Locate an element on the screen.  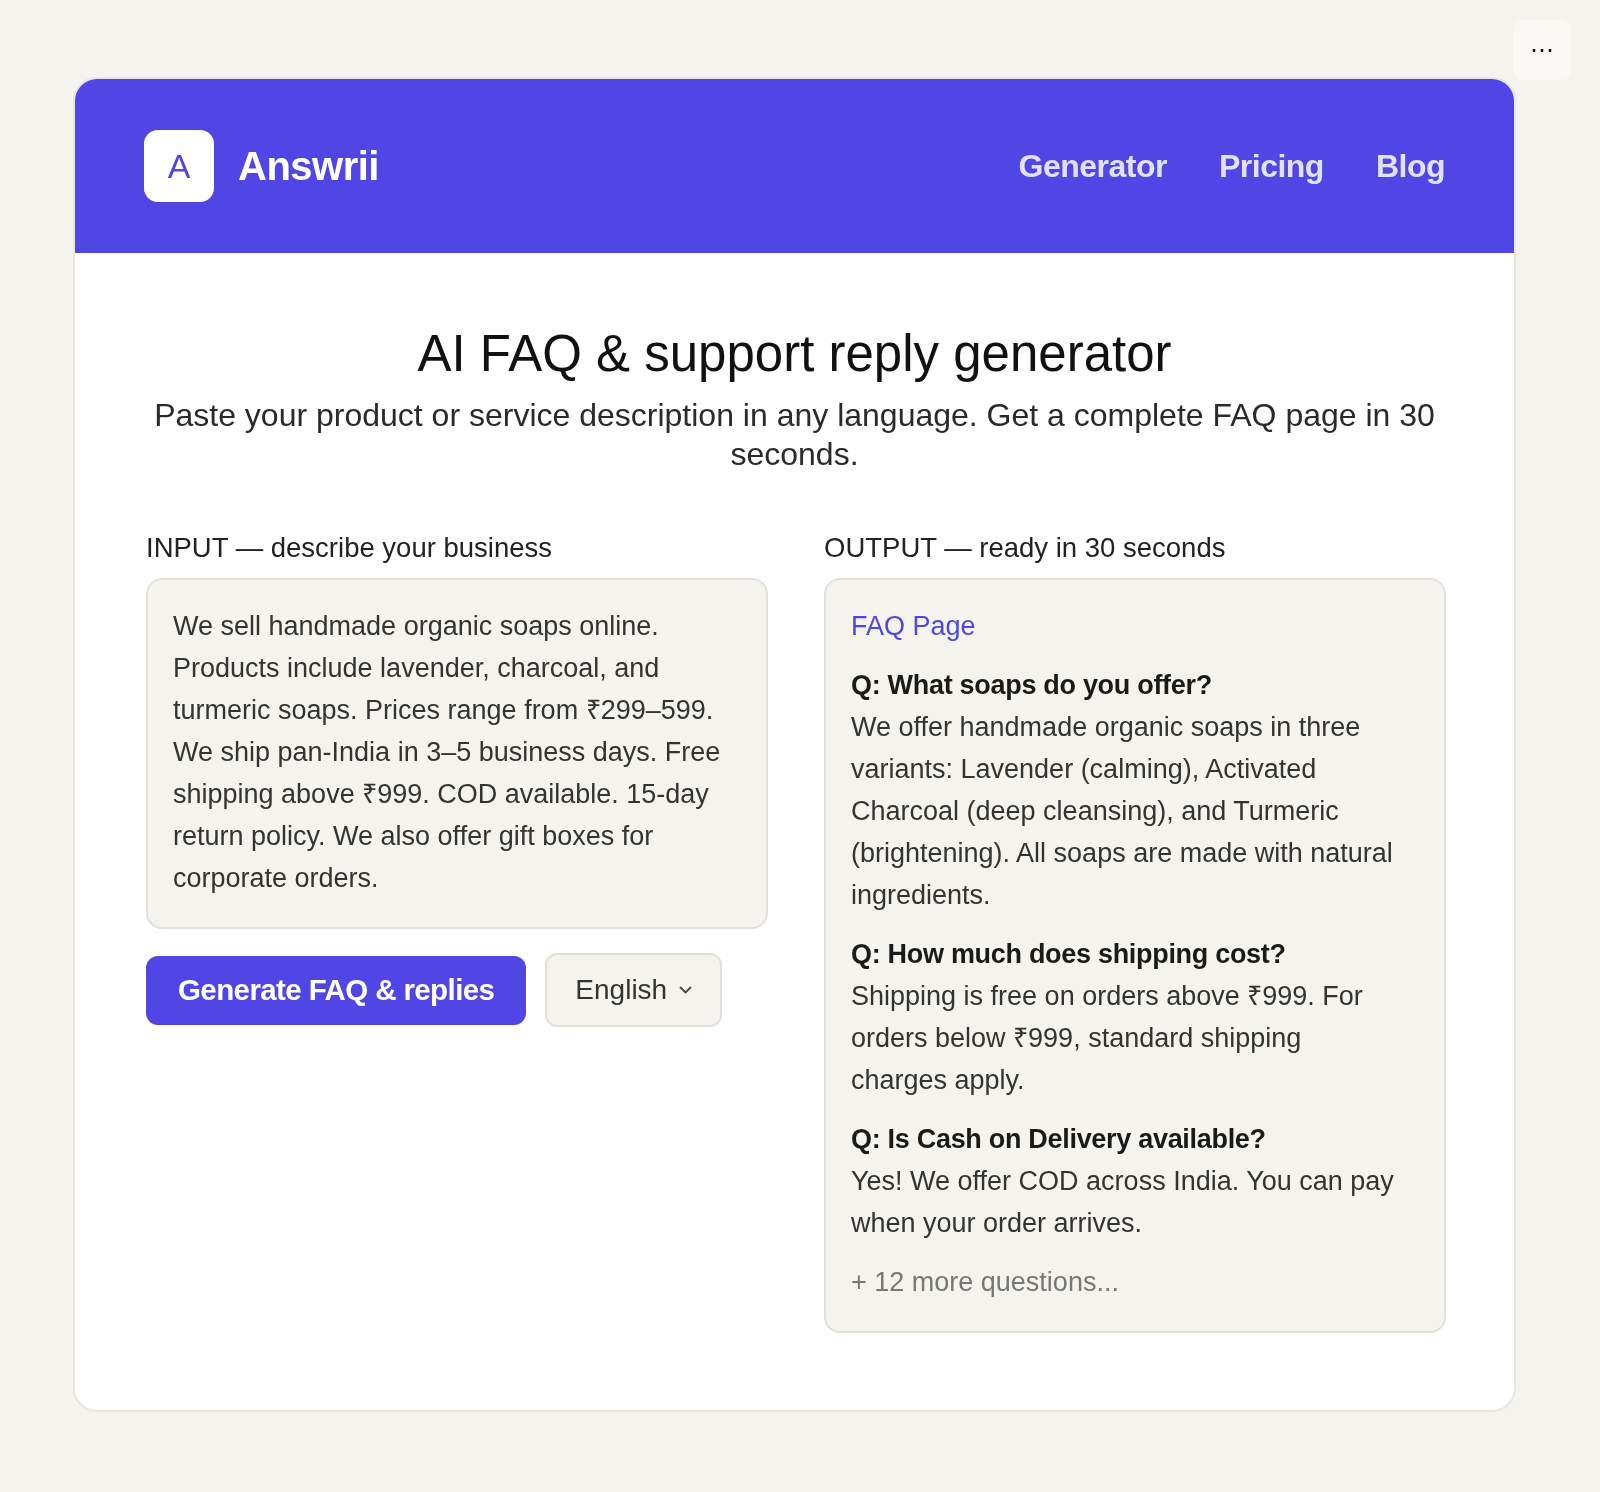
description-field: We sell handmade organic soaps online. Products include lavender, charcoal, and turmeric soaps. Prices range from ₹299–599. We ship pan-India in 3–5 business days. Free shipping above ₹999. COD available. 15-day return policy. We also offer gift boxes for corporate orders. is located at coordinates (457, 754).